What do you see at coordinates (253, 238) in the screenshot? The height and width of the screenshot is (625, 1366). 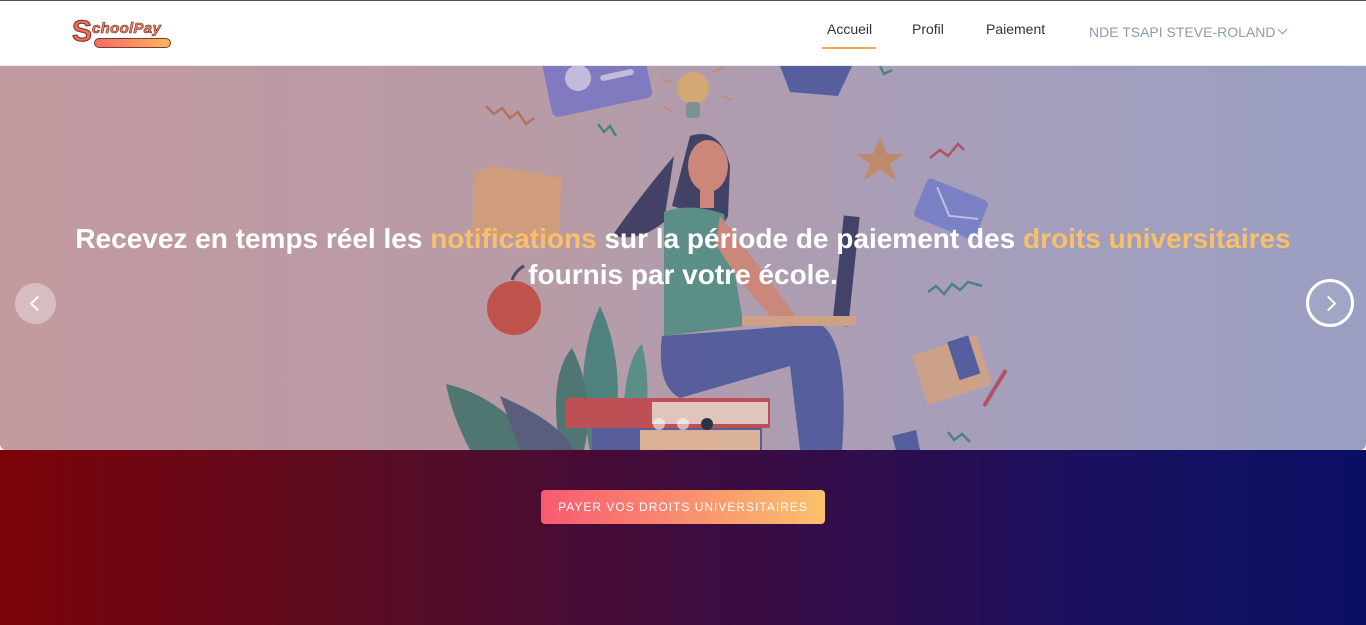 I see `caption-text-1: Recevez en temps réel les` at bounding box center [253, 238].